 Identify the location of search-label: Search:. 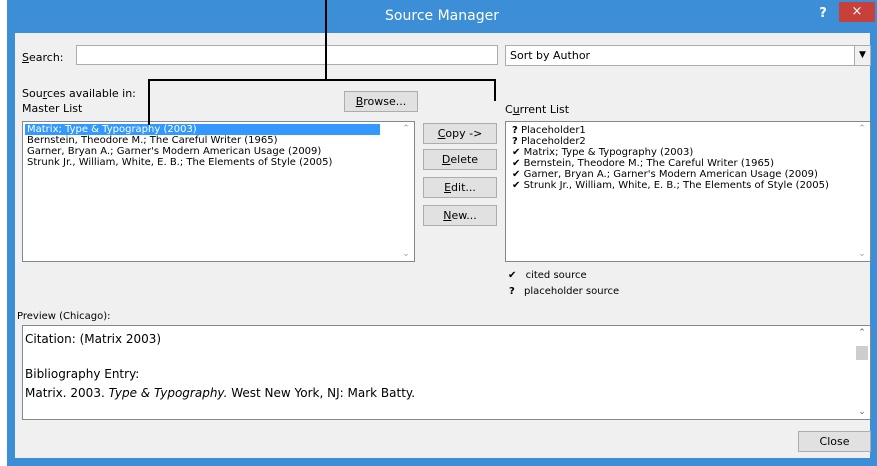
(43, 57).